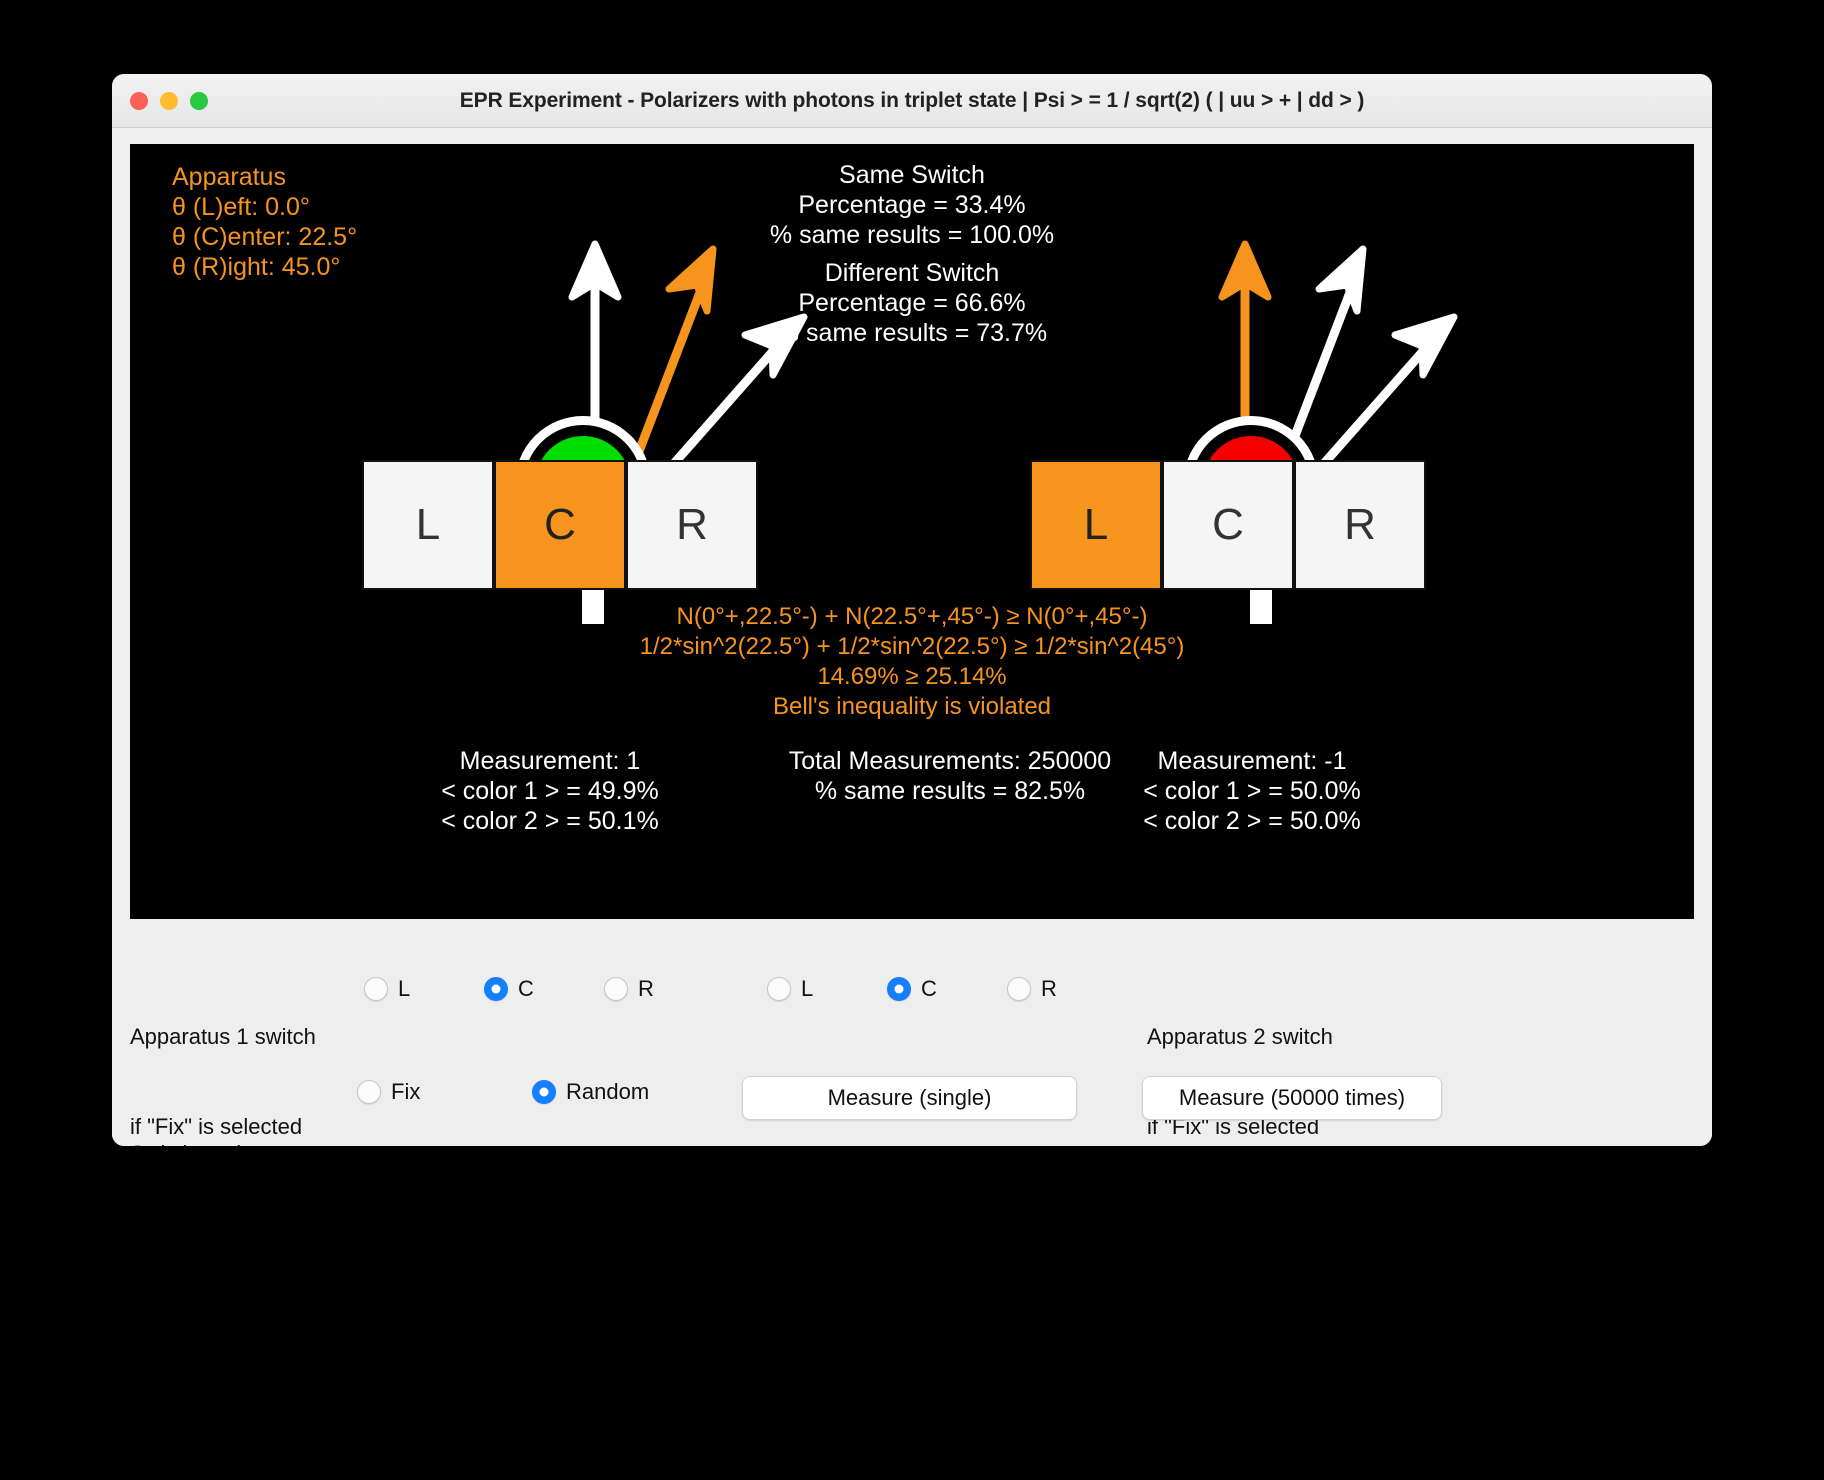 This screenshot has width=1824, height=1480. I want to click on theta-center-readout: θ (C)enter: 22.5°, so click(265, 237).